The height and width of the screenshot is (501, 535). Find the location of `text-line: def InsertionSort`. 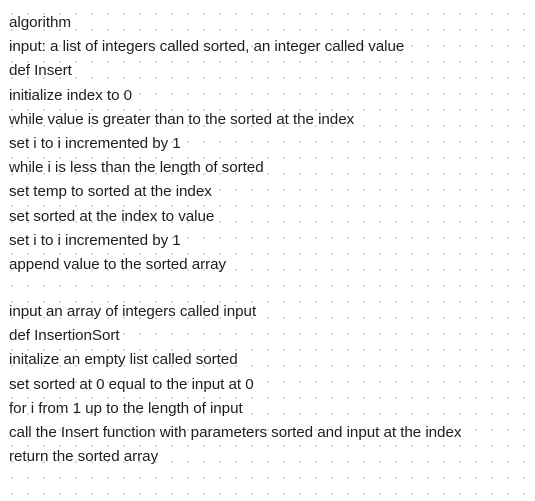

text-line: def InsertionSort is located at coordinates (64, 336).